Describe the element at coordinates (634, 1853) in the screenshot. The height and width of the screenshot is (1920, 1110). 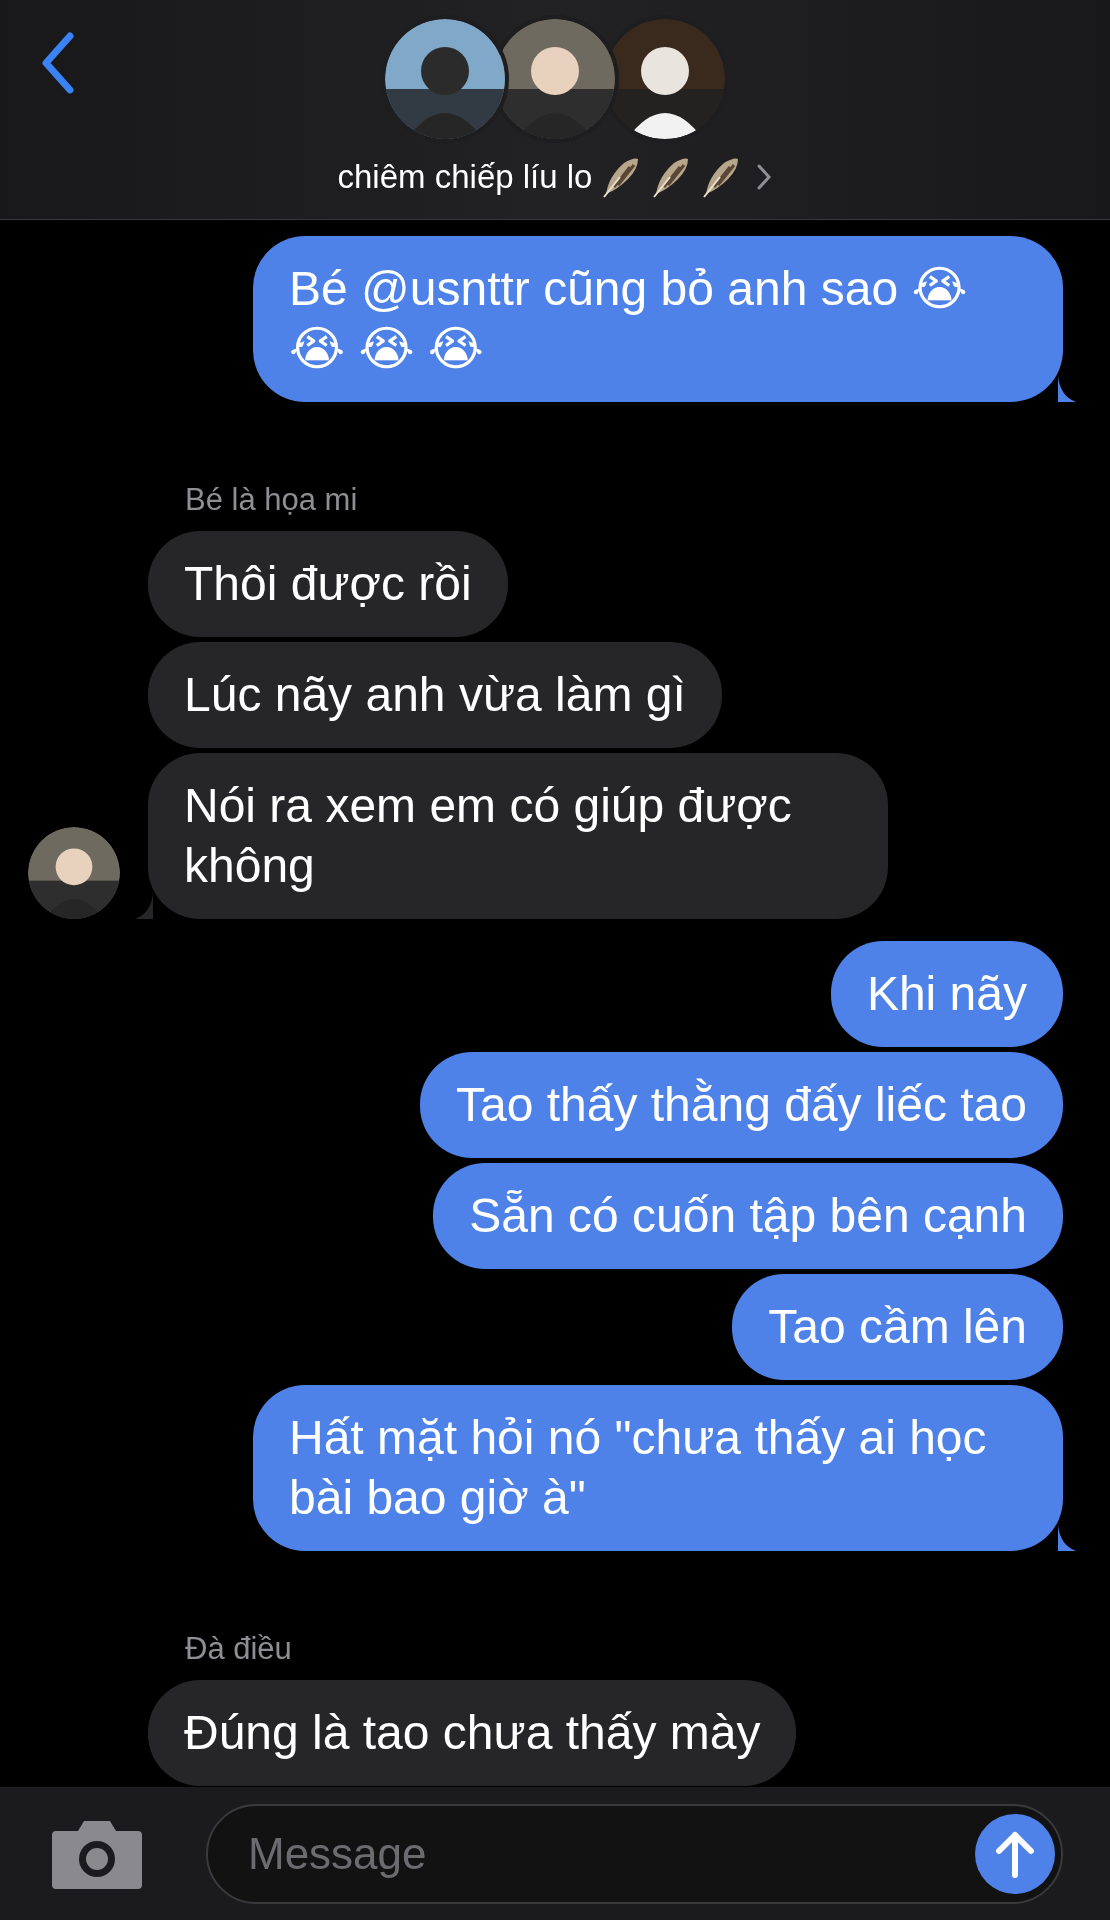
I see `message-field: Message` at that location.